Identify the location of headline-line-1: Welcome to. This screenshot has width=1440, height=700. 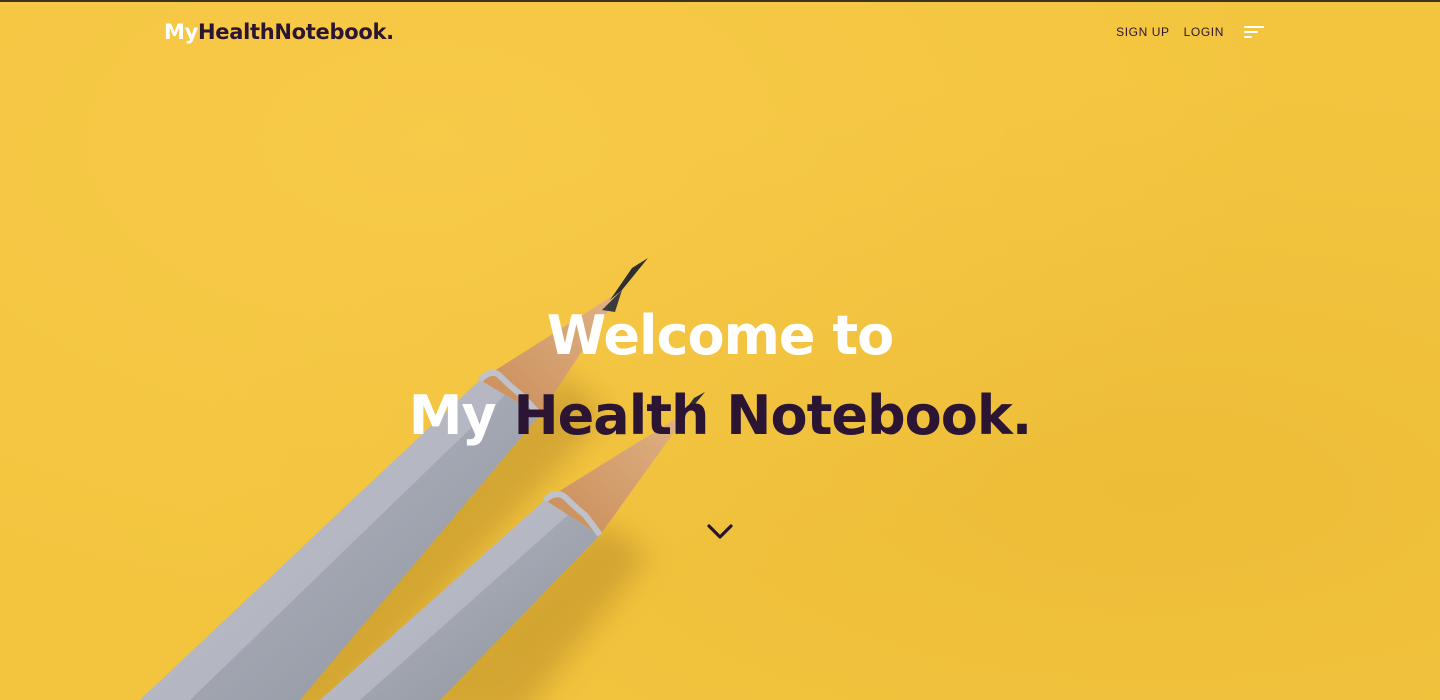
(720, 335).